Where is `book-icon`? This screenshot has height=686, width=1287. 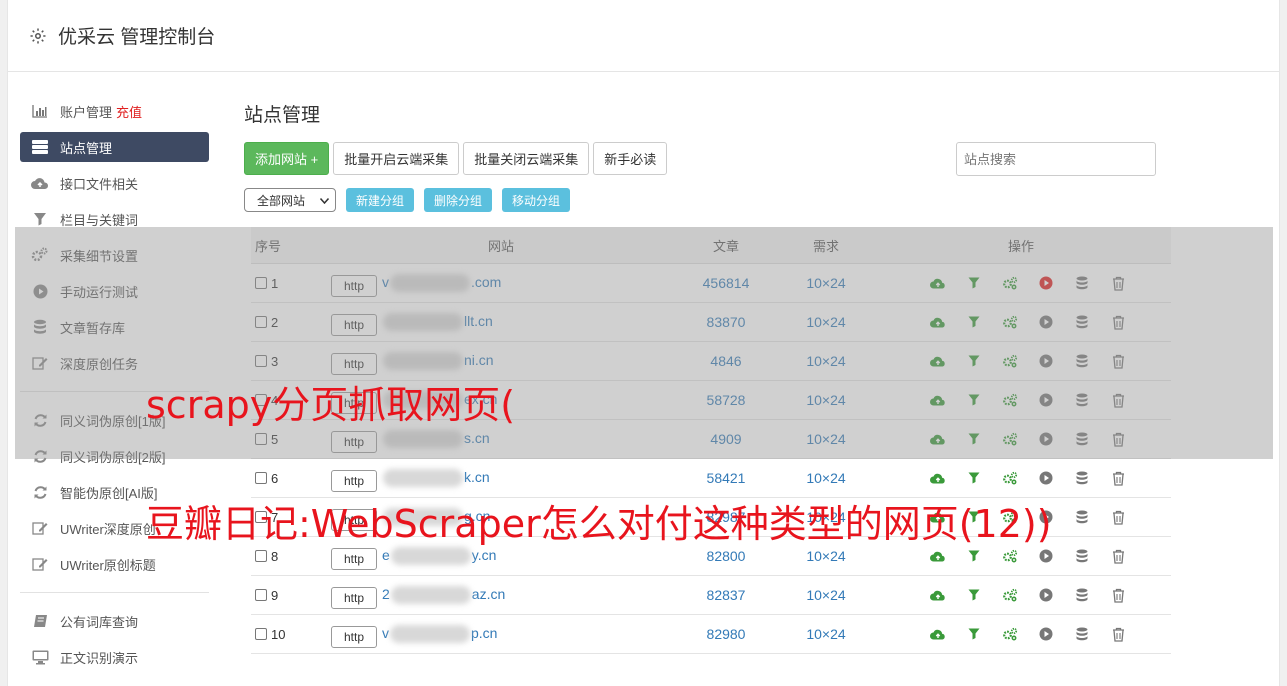 book-icon is located at coordinates (40, 621).